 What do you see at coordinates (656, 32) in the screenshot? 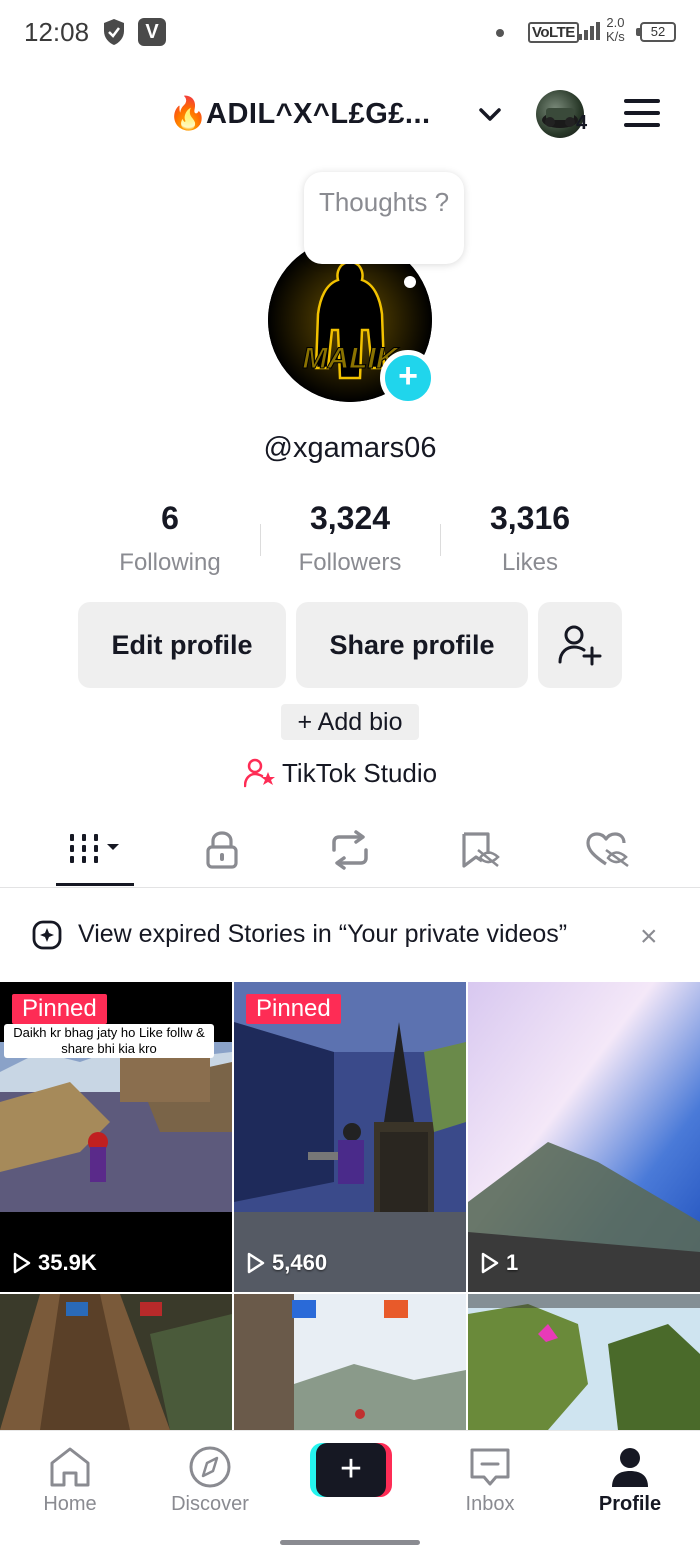
I see `battery-icon: 52` at bounding box center [656, 32].